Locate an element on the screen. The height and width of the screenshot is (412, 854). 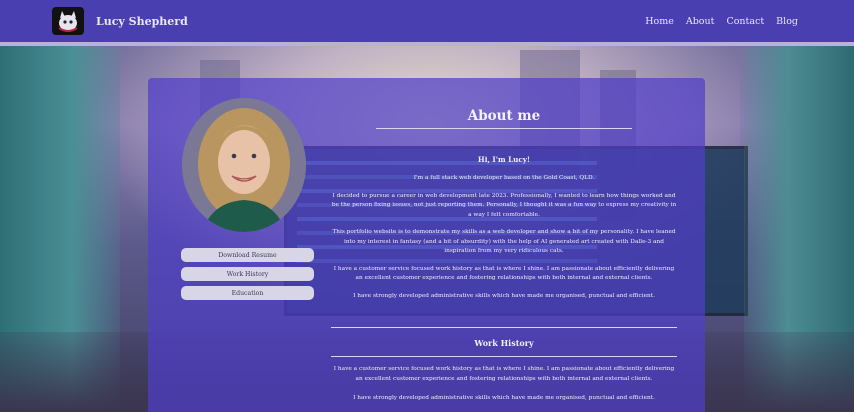
title-divider is located at coordinates (504, 128).